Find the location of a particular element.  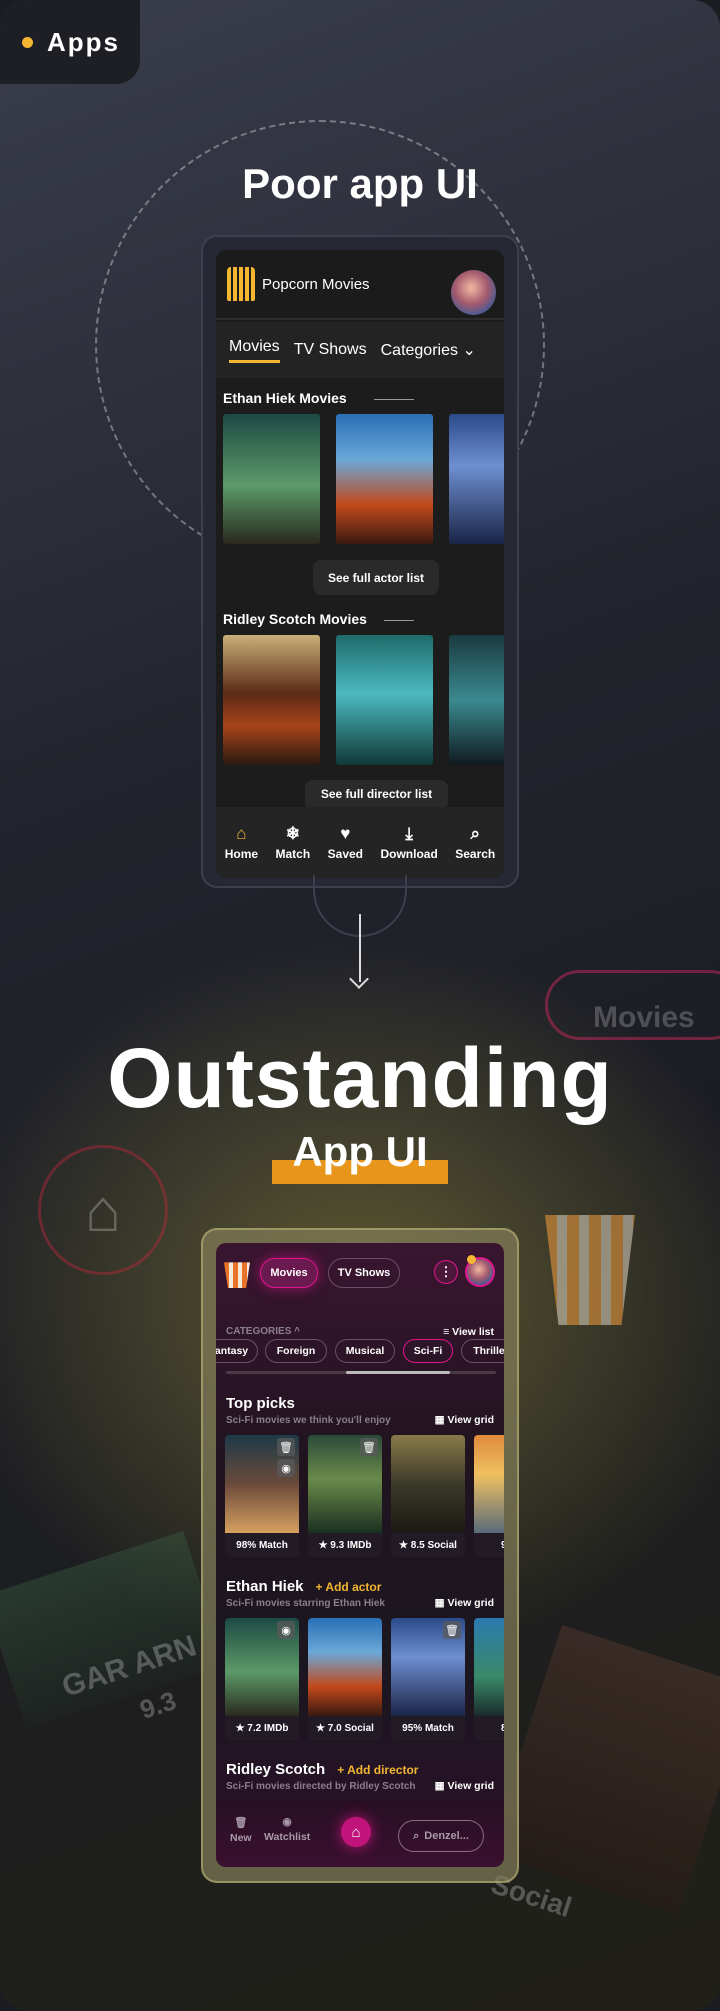

list-icon: ≡ is located at coordinates (446, 1332).